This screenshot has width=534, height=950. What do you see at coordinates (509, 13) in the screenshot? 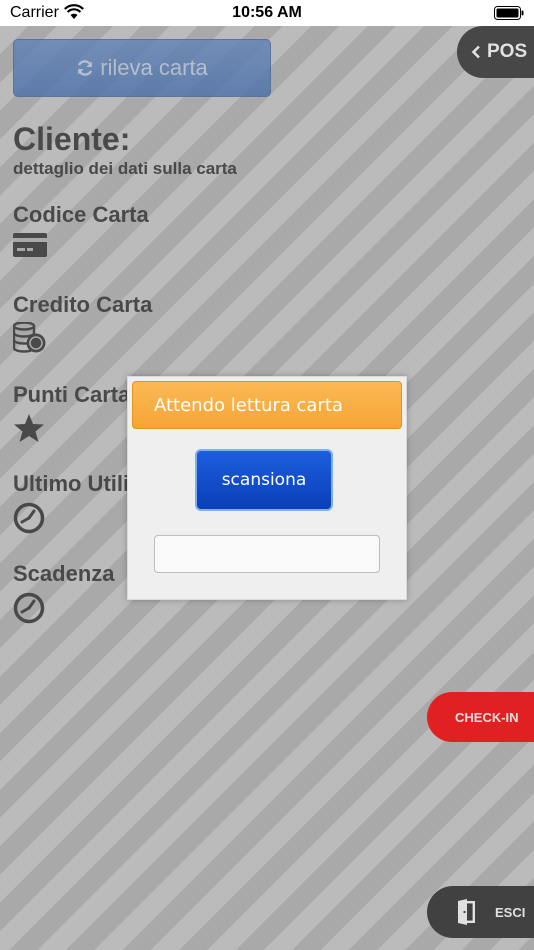
I see `battery-icon` at bounding box center [509, 13].